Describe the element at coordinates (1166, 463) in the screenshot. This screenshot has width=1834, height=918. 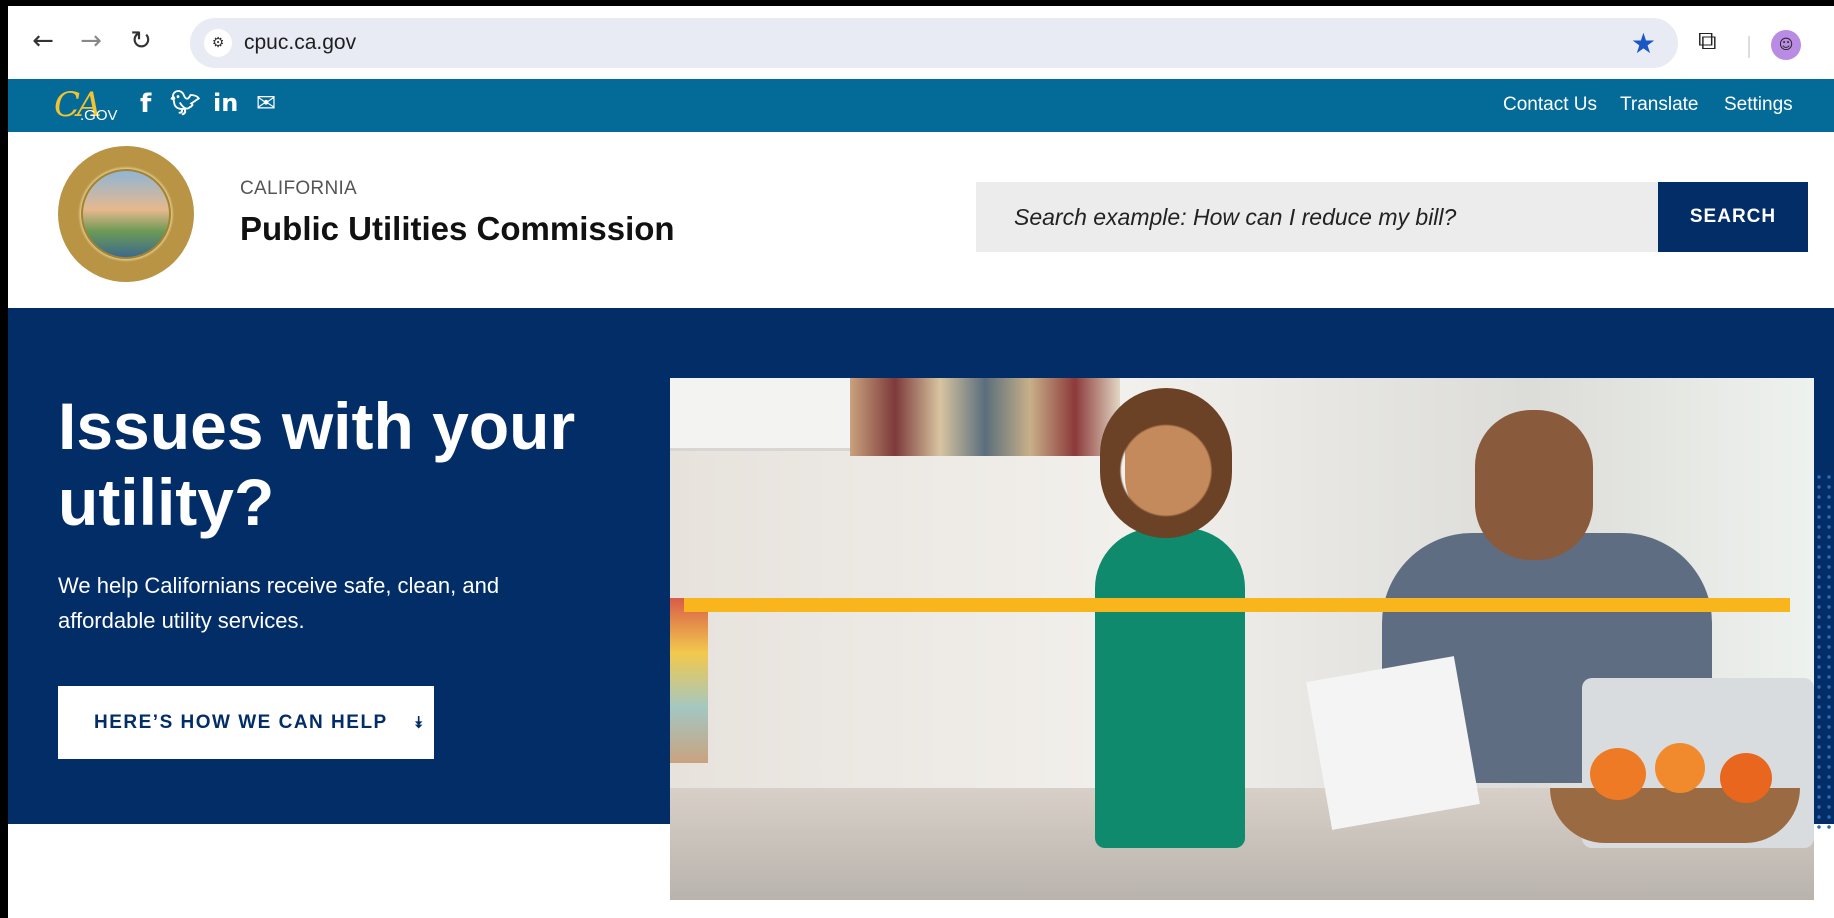
I see `woman-hair-shape` at that location.